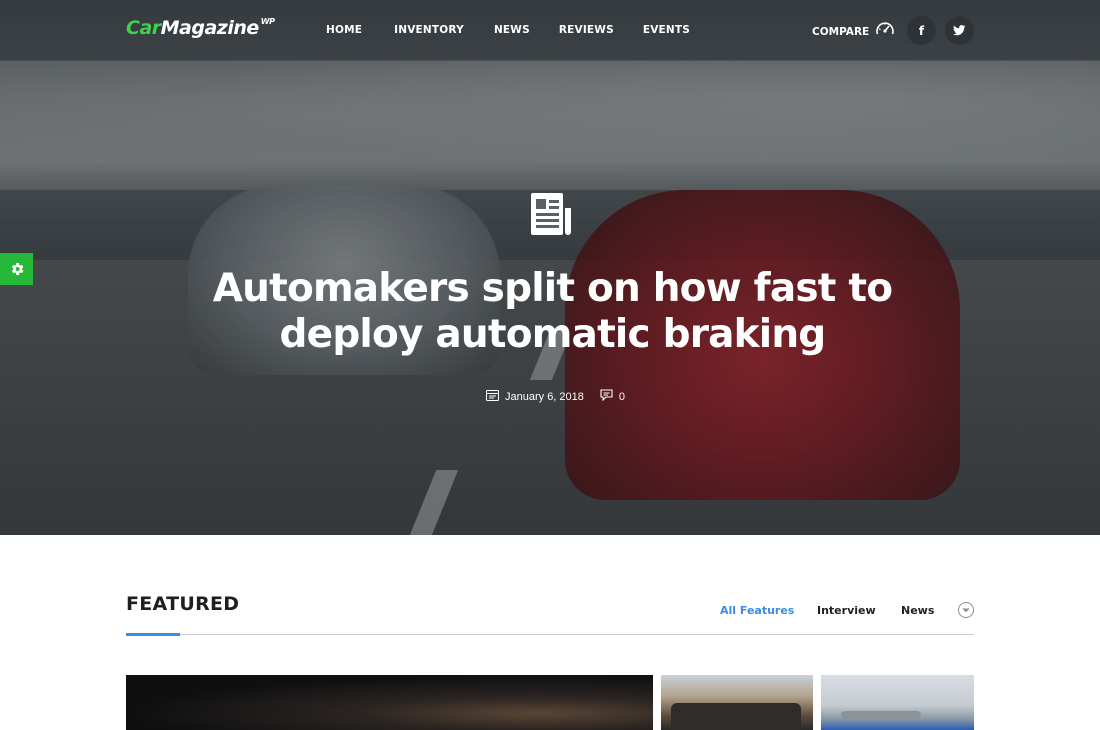 Image resolution: width=1100 pixels, height=730 pixels. Describe the element at coordinates (666, 30) in the screenshot. I see `menu-item-events: EVENTS` at that location.